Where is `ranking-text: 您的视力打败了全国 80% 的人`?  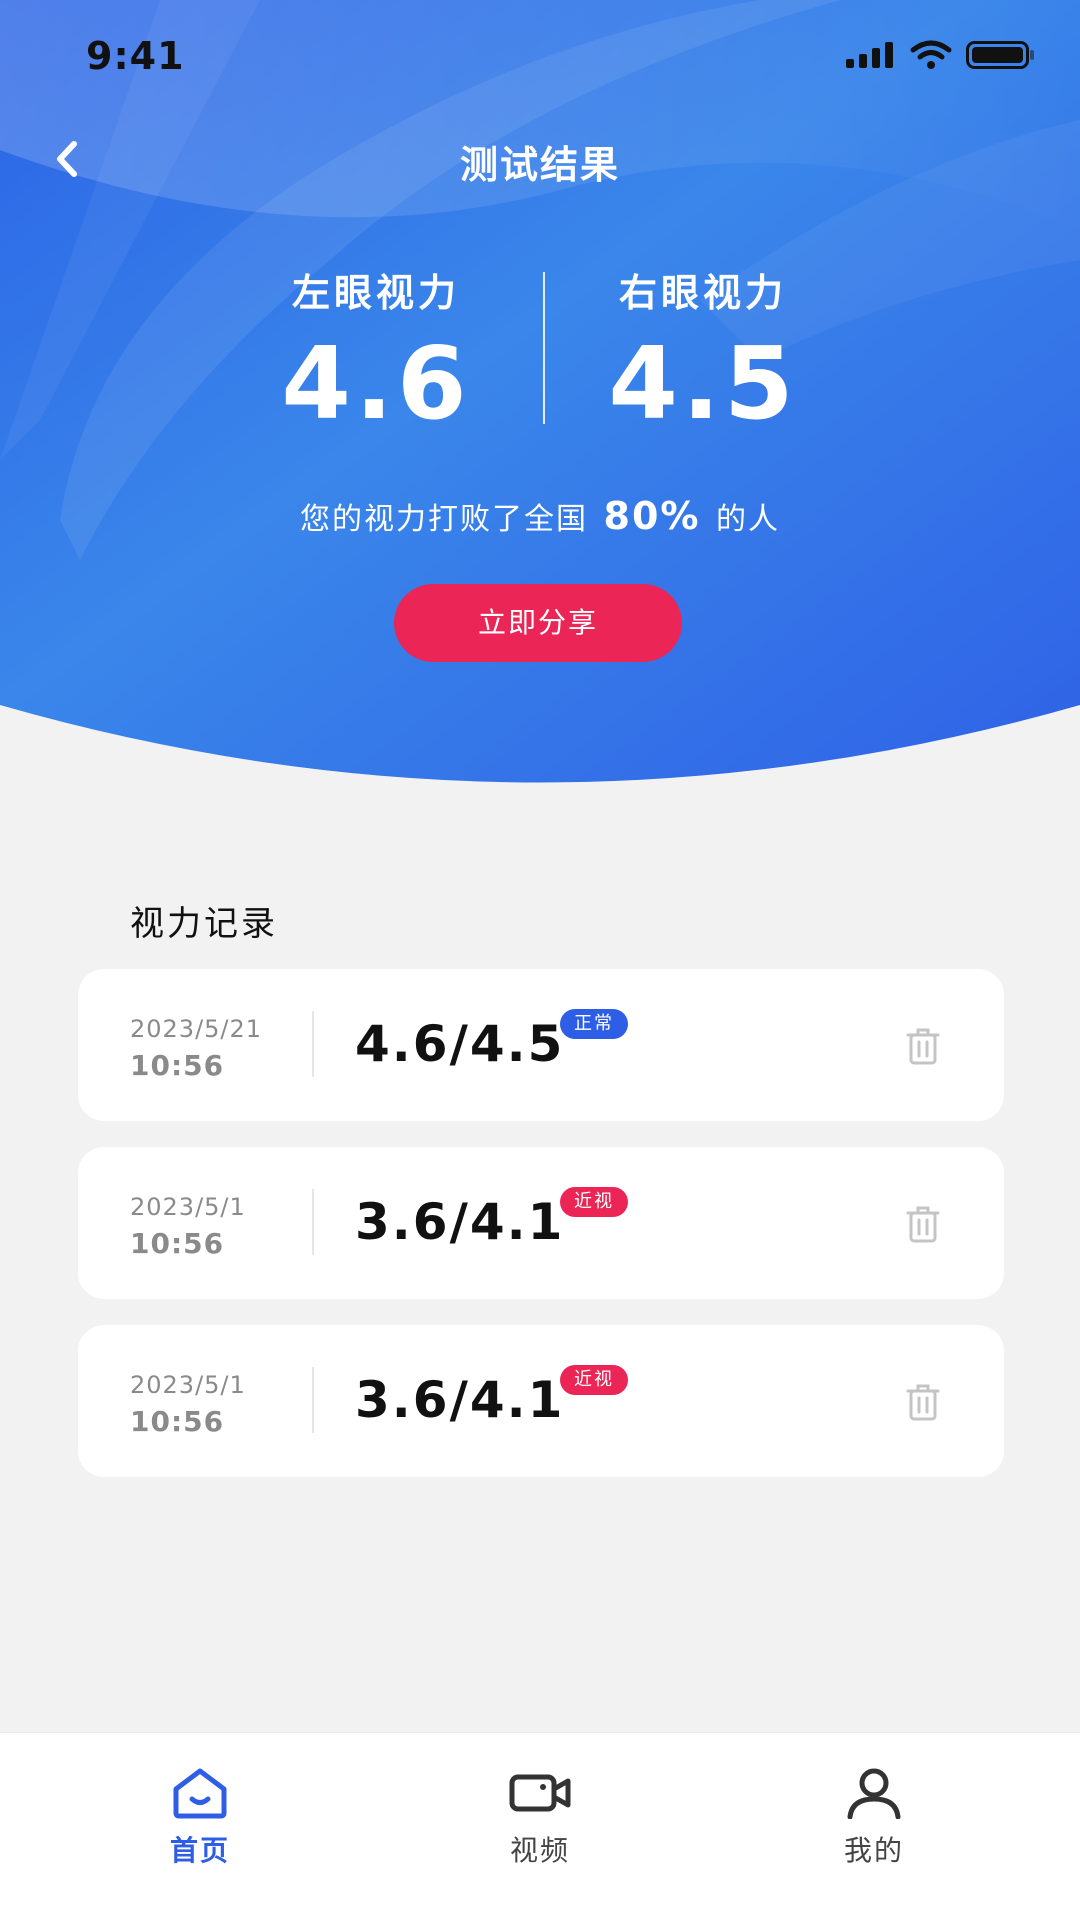 ranking-text: 您的视力打败了全国 80% 的人 is located at coordinates (540, 516).